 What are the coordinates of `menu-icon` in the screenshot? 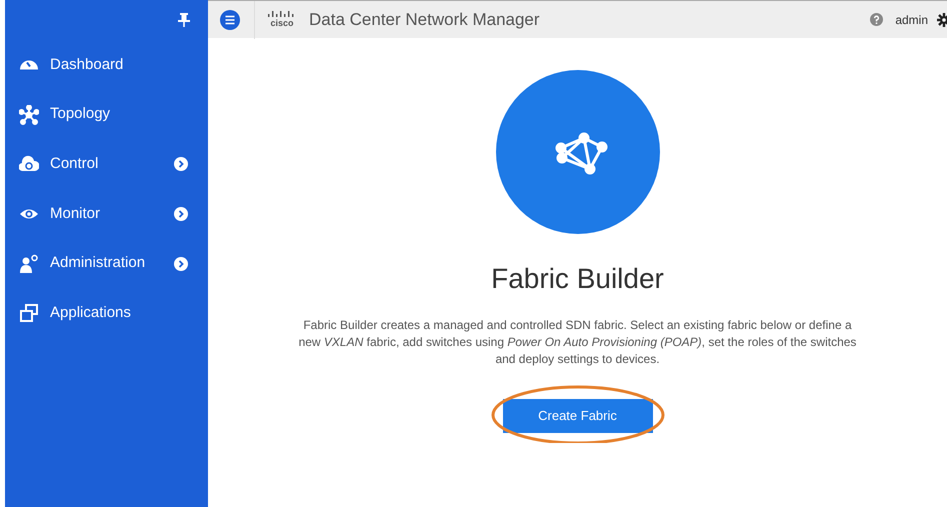 It's located at (230, 20).